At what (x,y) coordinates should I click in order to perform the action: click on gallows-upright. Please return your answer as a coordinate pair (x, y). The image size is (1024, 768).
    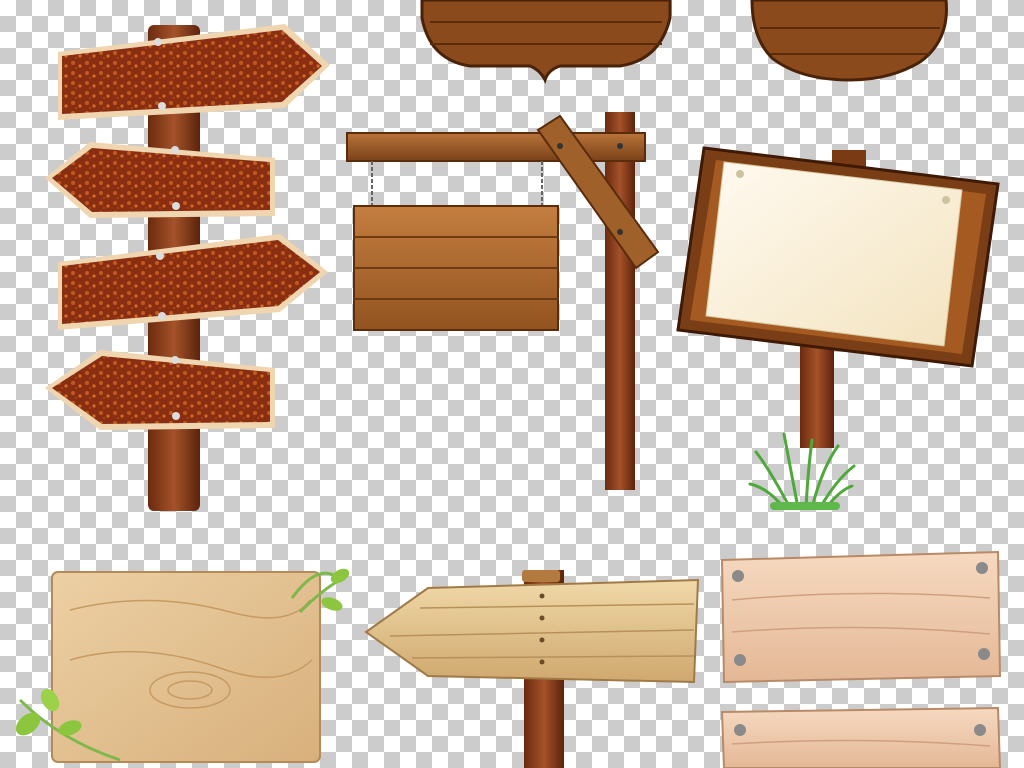
    Looking at the image, I should click on (620, 301).